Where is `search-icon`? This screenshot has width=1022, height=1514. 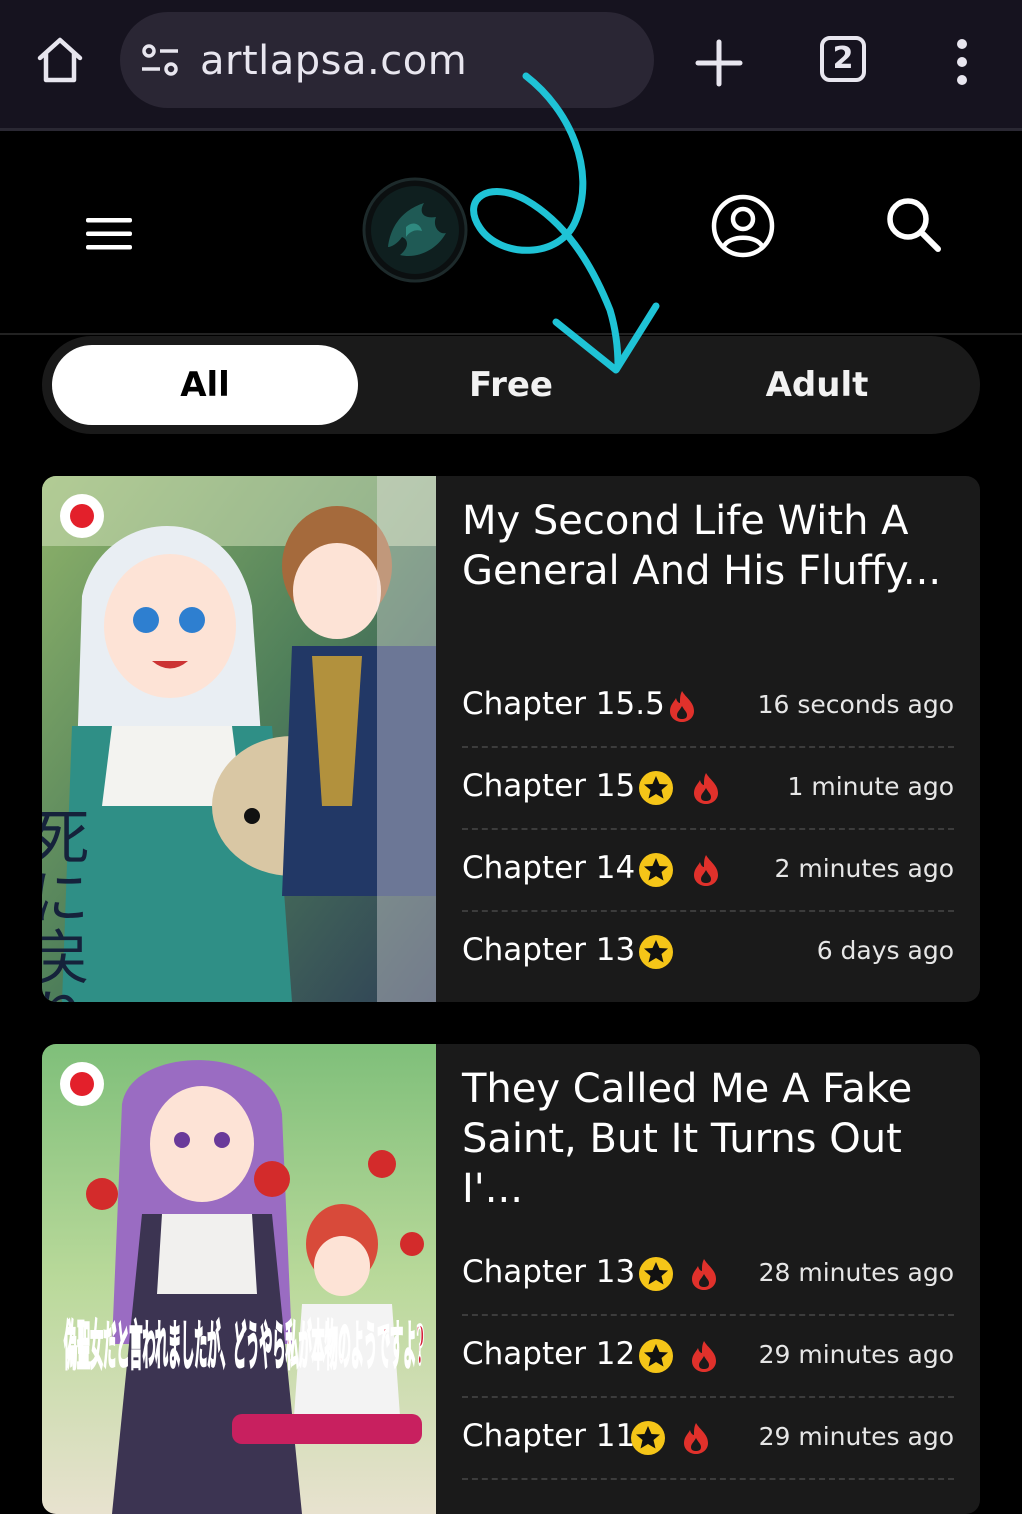 search-icon is located at coordinates (913, 224).